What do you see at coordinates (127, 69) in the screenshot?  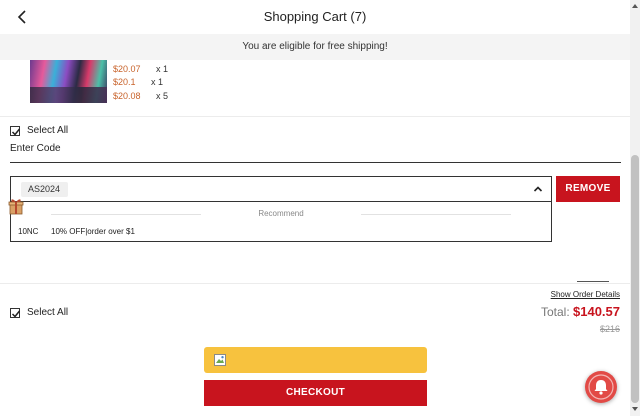 I see `item-price: $20.07` at bounding box center [127, 69].